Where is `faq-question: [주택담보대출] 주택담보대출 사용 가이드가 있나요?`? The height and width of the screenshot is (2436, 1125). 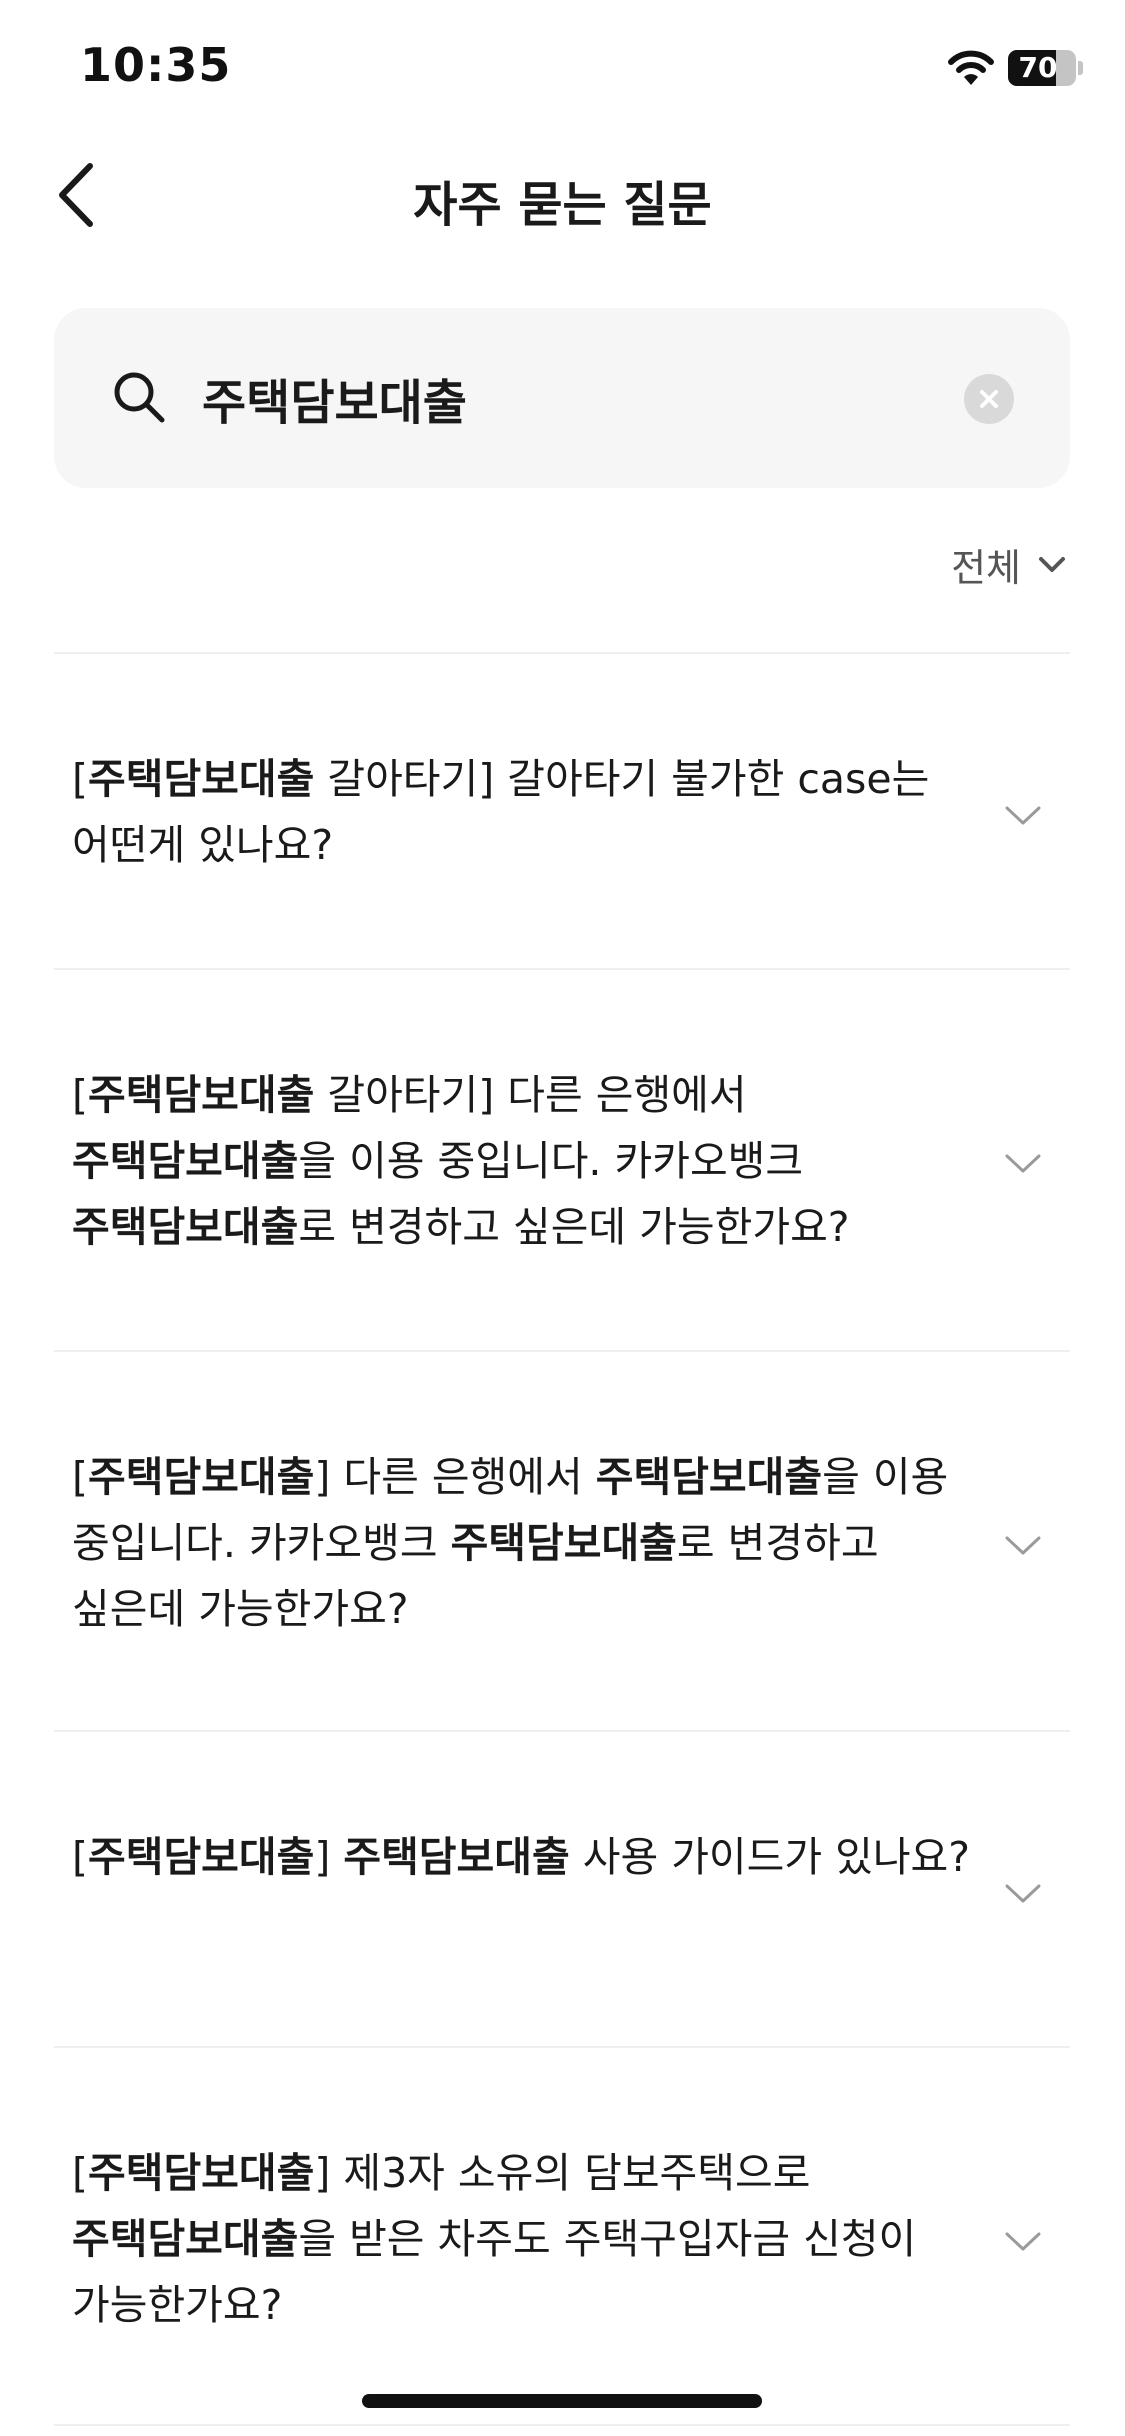 faq-question: [주택담보대출] 주택담보대출 사용 가이드가 있나요? is located at coordinates (521, 1857).